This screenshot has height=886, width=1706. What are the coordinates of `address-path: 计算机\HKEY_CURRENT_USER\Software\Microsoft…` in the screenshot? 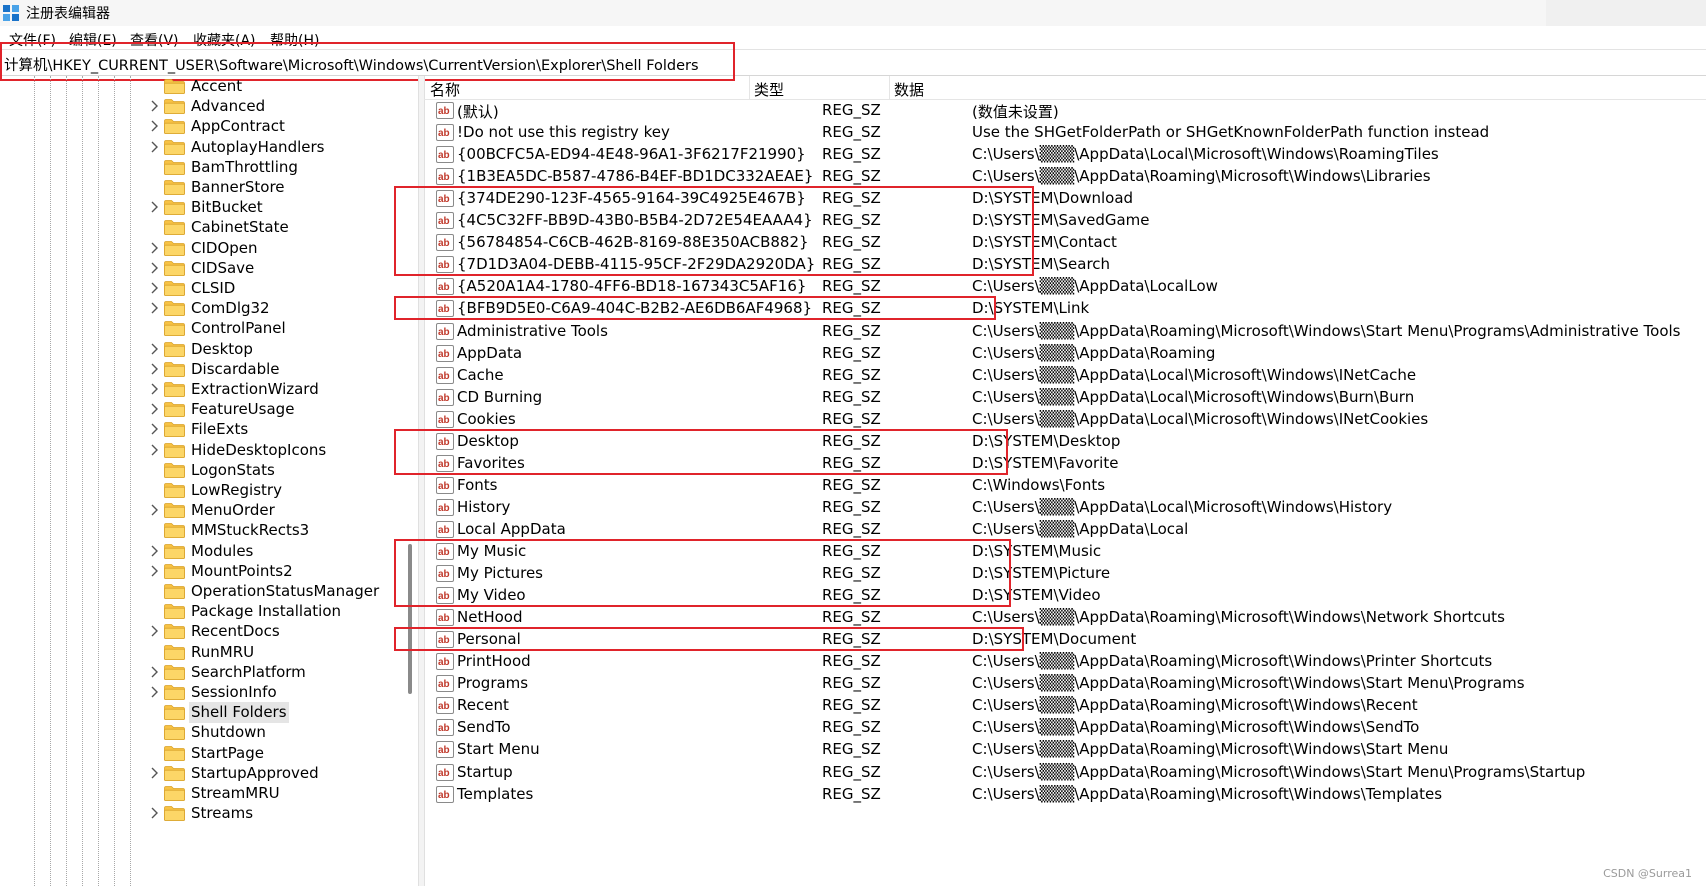 It's located at (351, 64).